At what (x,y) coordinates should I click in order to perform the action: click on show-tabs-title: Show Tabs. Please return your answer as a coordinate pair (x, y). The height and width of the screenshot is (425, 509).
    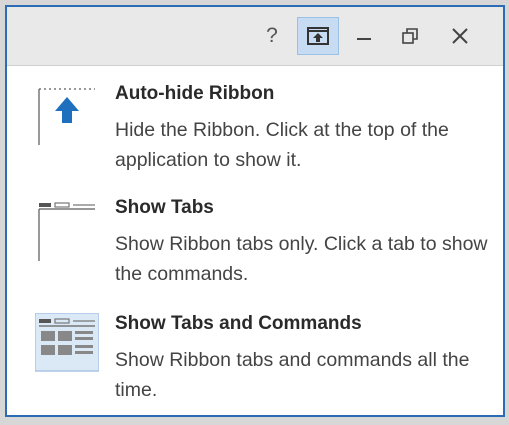
    Looking at the image, I should click on (164, 207).